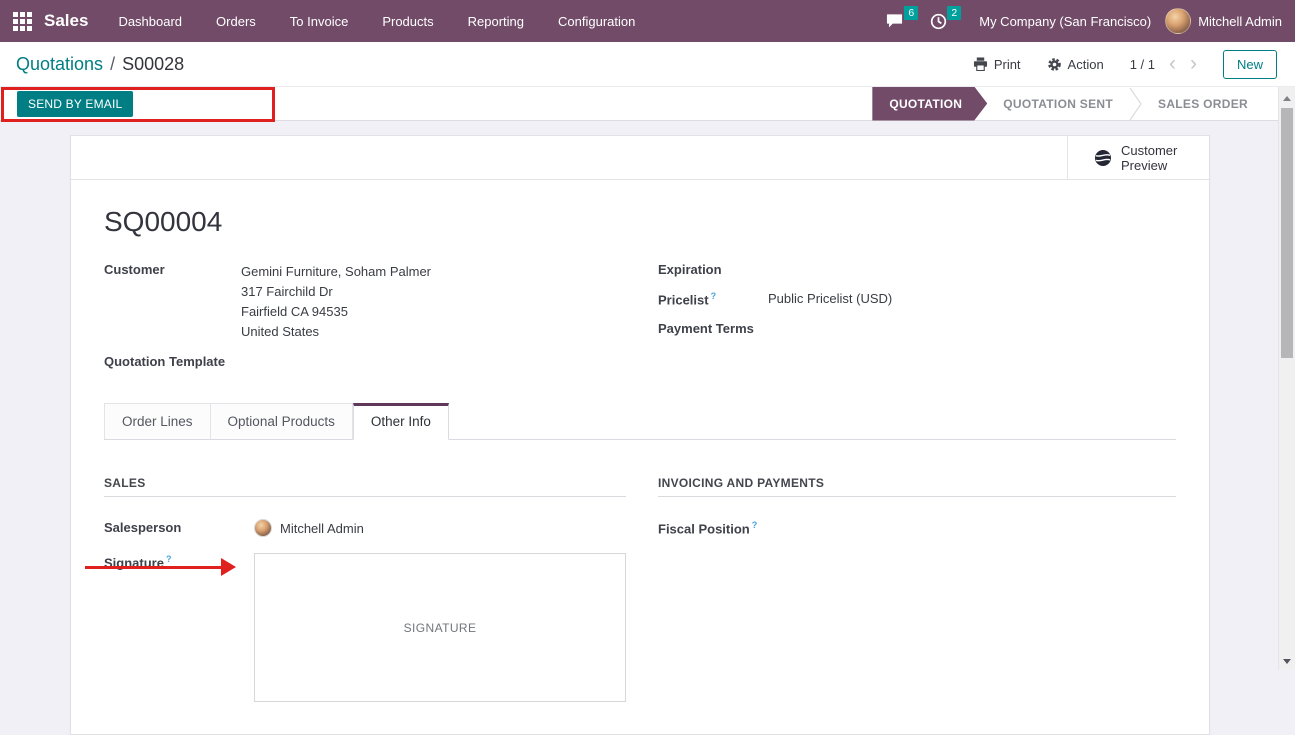 This screenshot has width=1295, height=735. I want to click on invoicing-section-title: INVOICING AND PAYMENTS, so click(917, 486).